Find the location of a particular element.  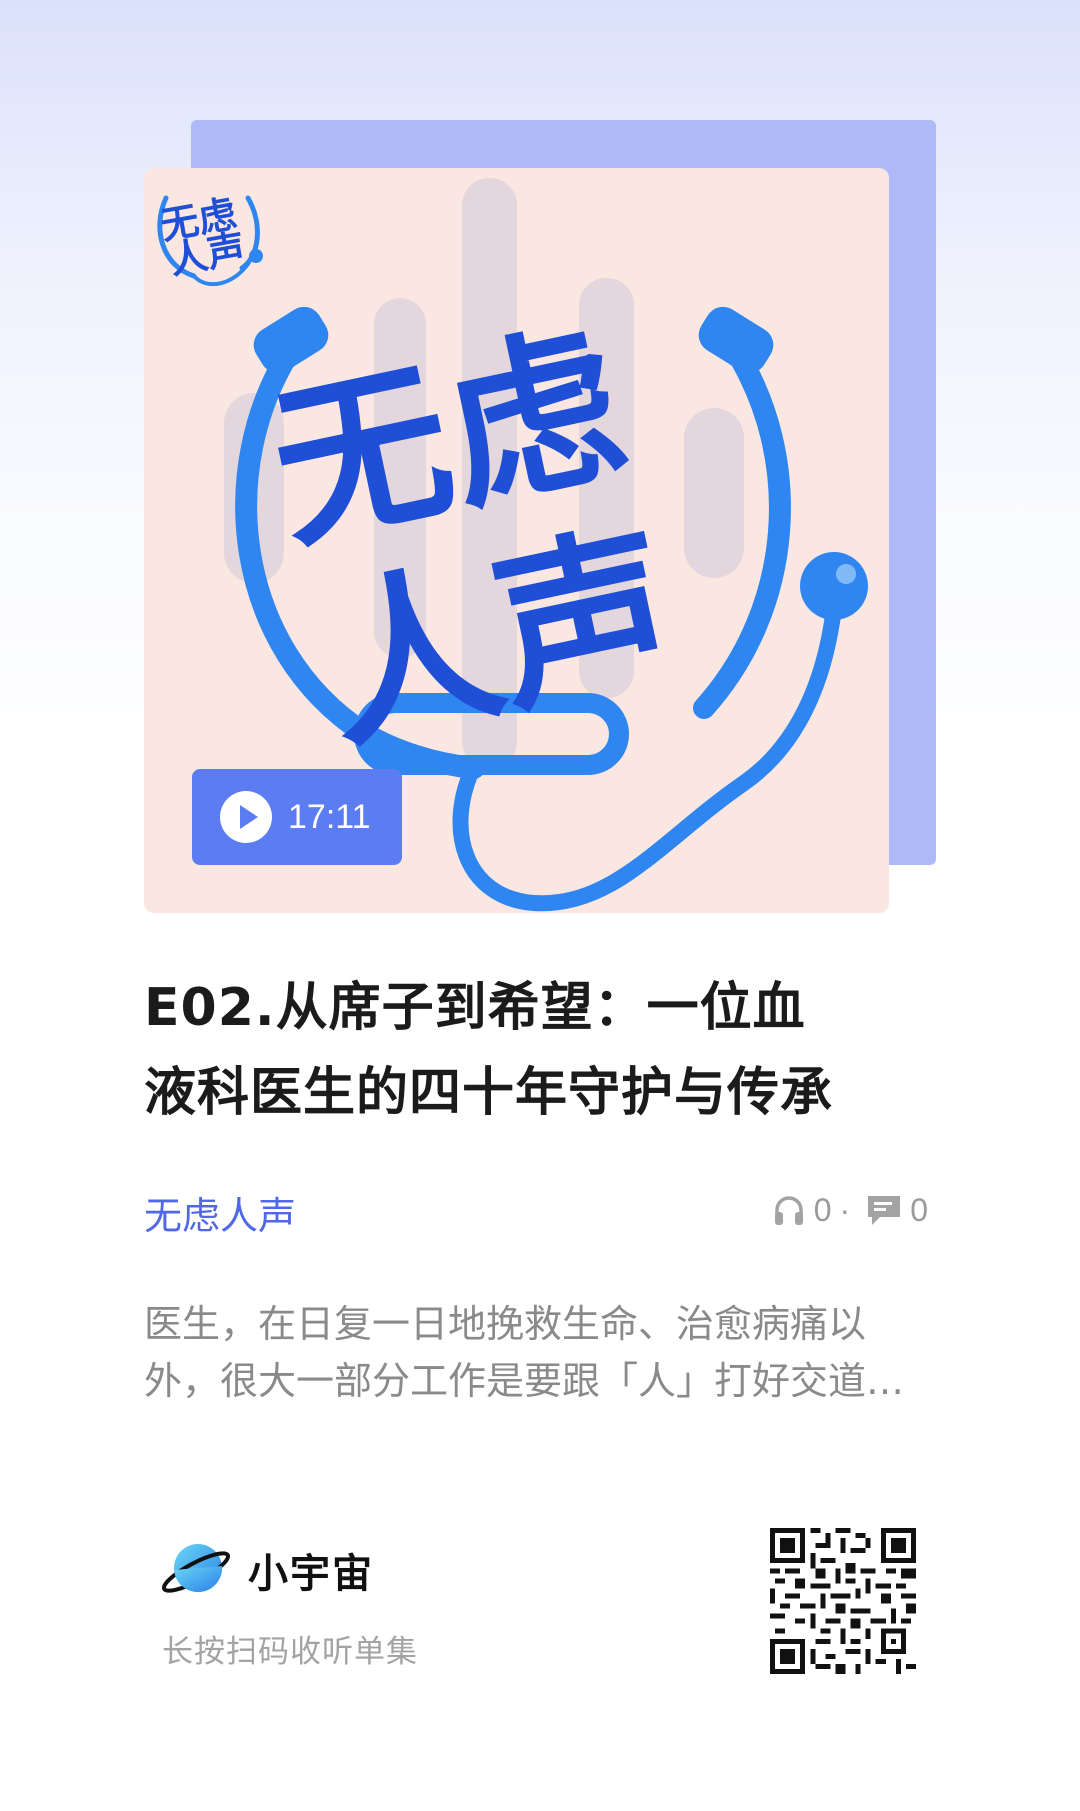

episode-stats: 0 · 0 is located at coordinates (854, 1210).